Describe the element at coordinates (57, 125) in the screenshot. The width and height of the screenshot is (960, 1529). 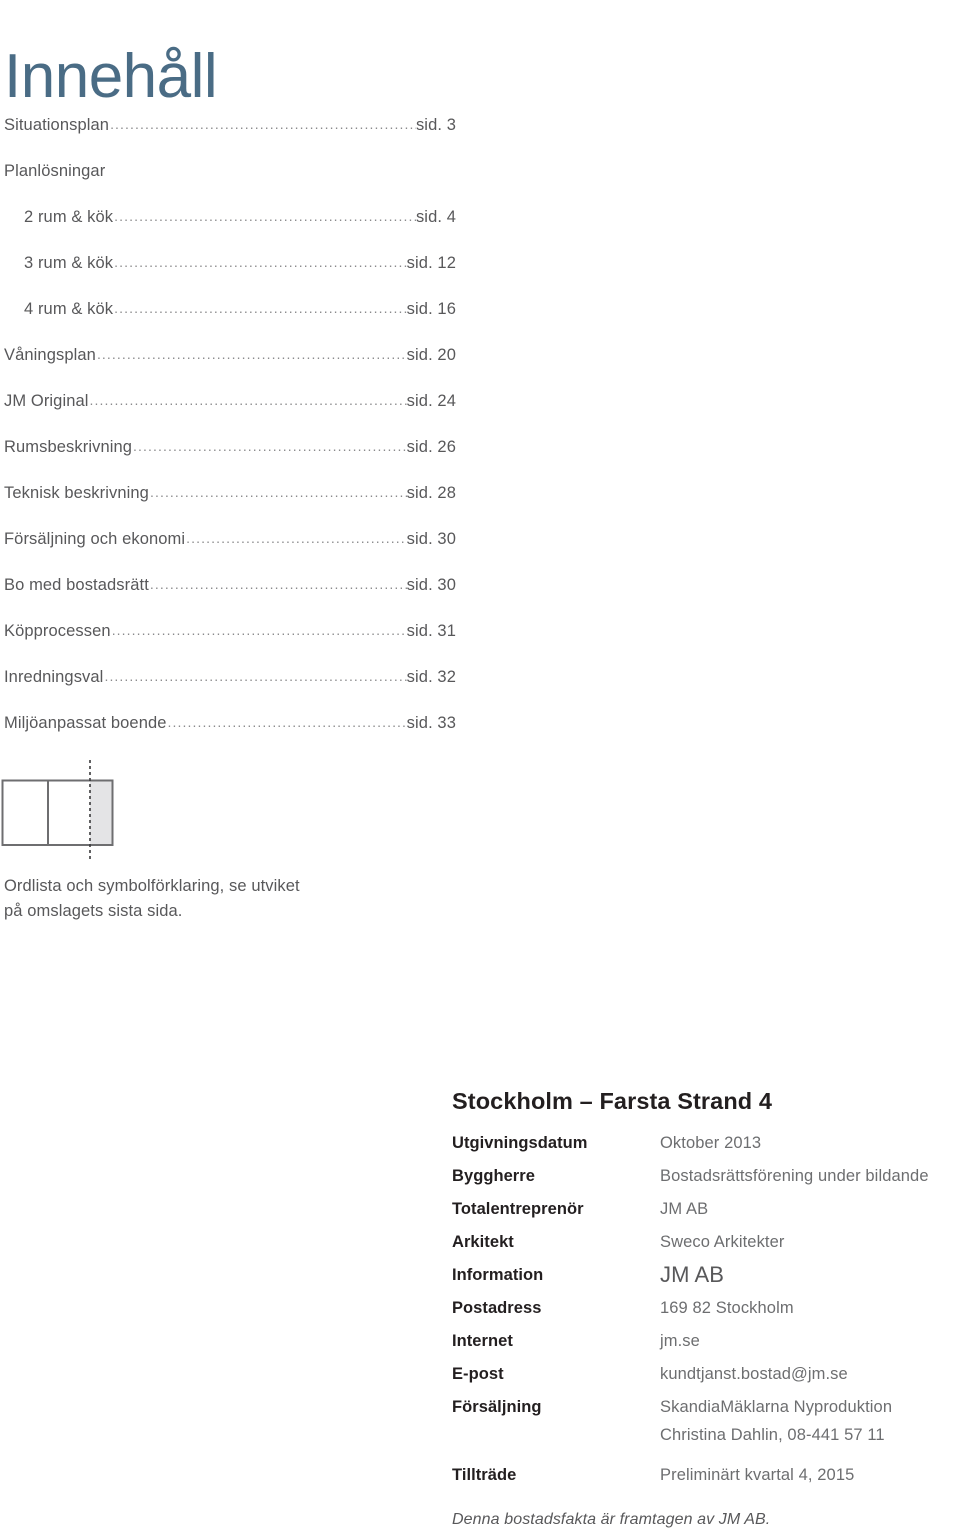
I see `toc-entry-label: Situationsplan` at that location.